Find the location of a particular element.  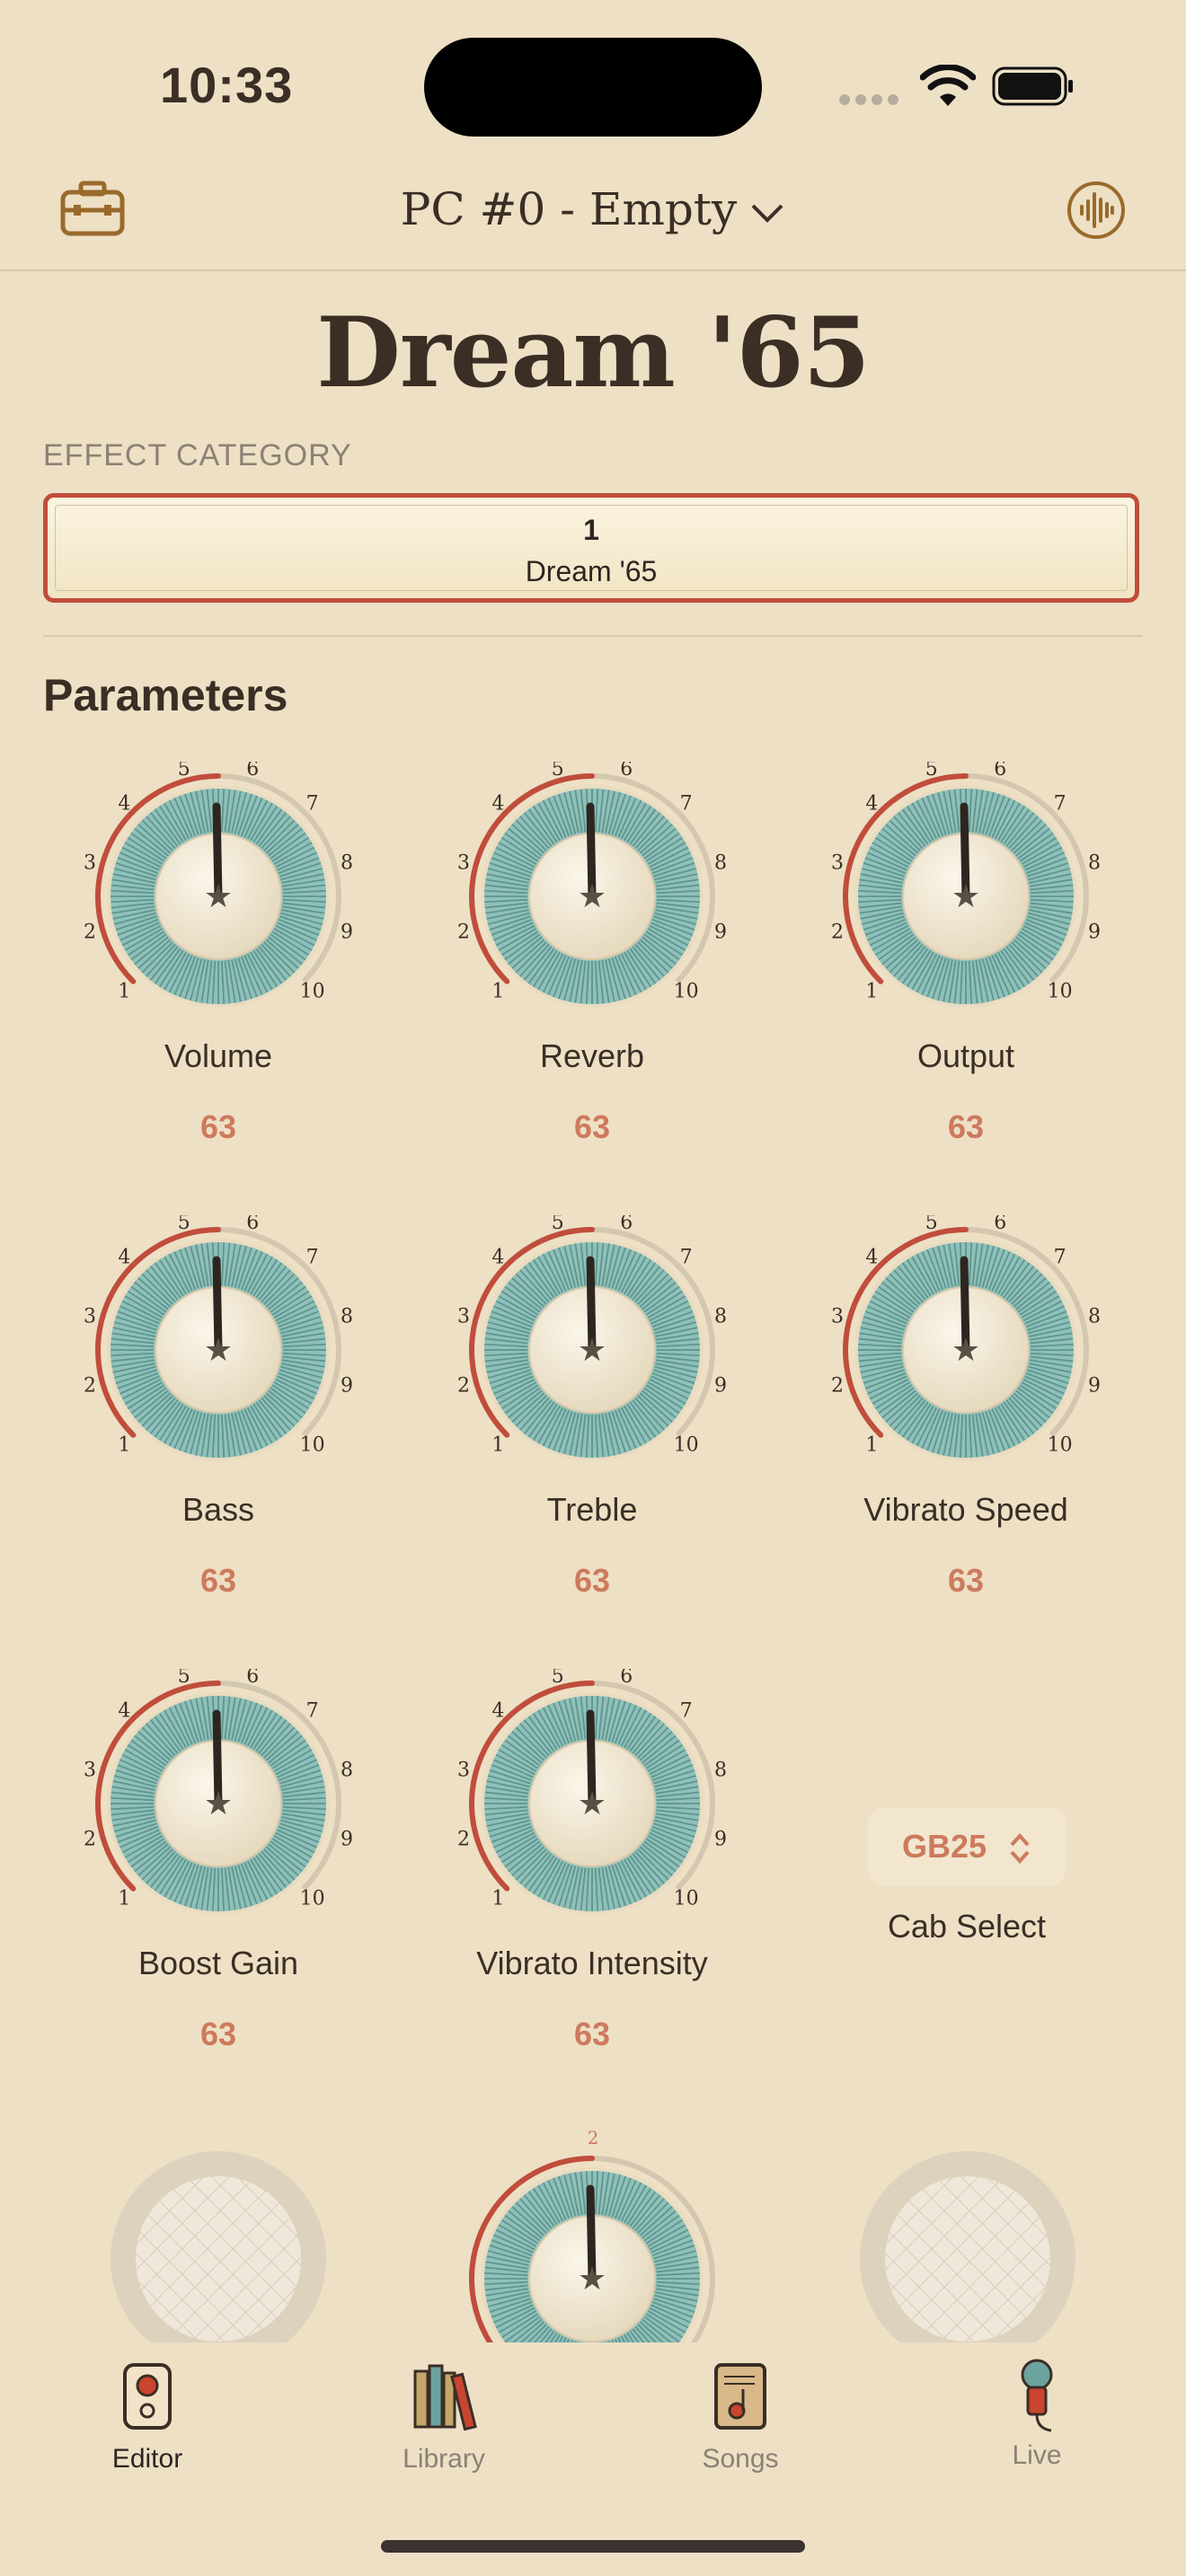

preset-selector: PC #0 - Empty is located at coordinates (593, 209).